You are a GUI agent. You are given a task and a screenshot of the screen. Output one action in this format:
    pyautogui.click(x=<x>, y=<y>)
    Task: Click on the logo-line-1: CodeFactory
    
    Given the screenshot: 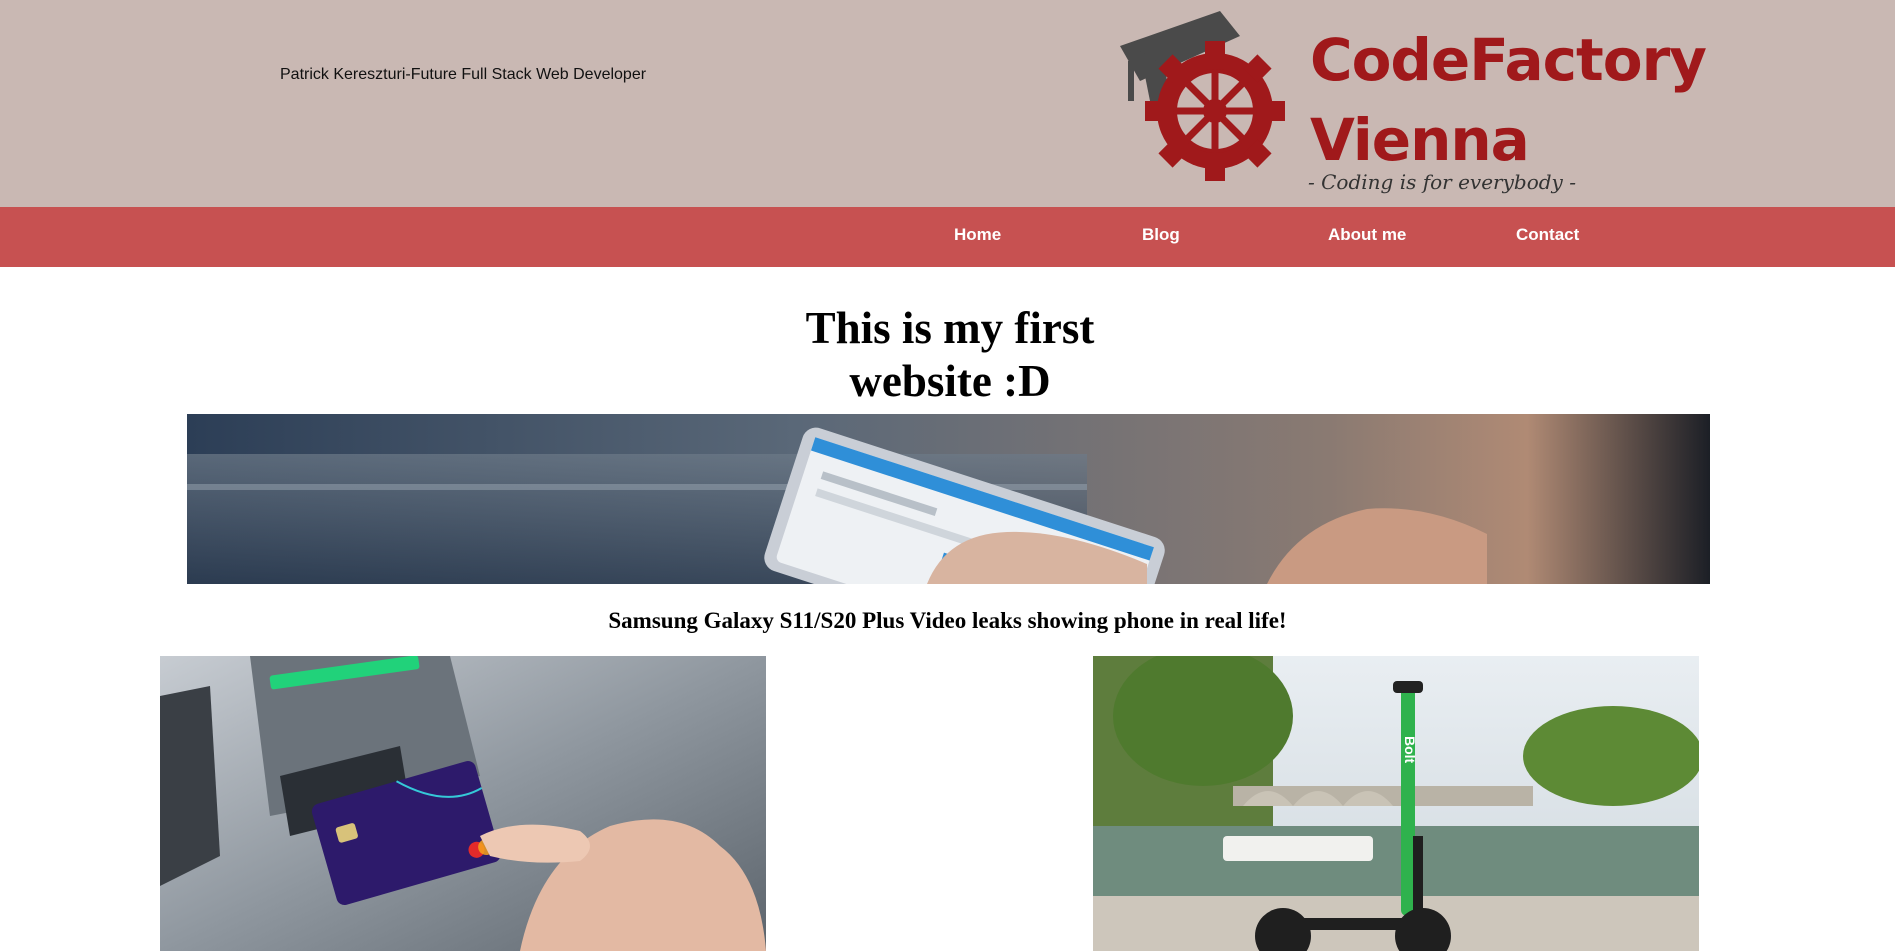 What is the action you would take?
    pyautogui.click(x=1508, y=60)
    